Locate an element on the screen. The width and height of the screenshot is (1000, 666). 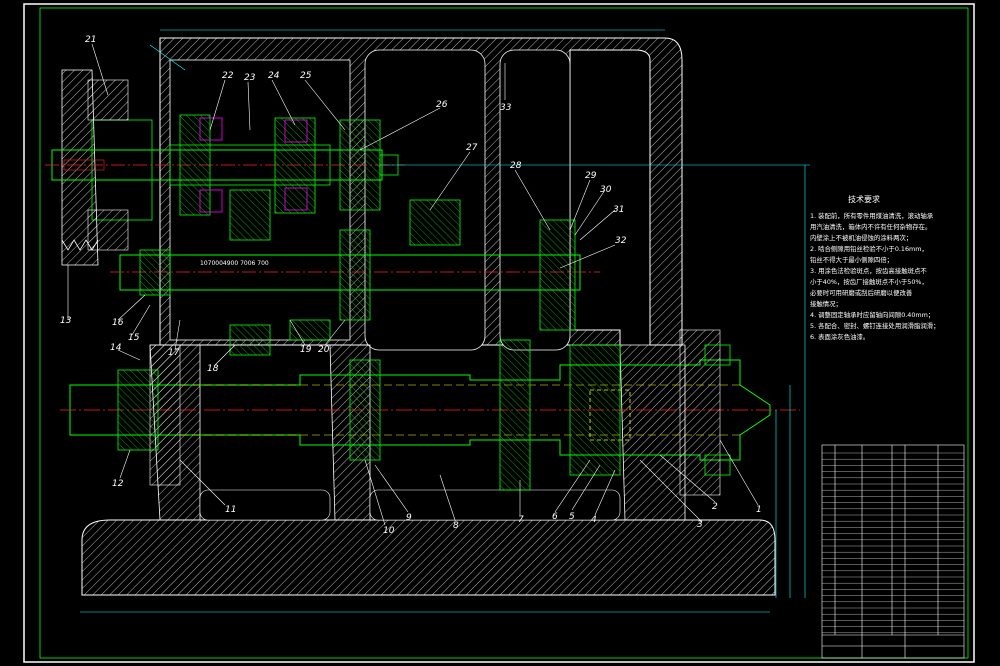
part-label-1: 1 is located at coordinates (759, 510).